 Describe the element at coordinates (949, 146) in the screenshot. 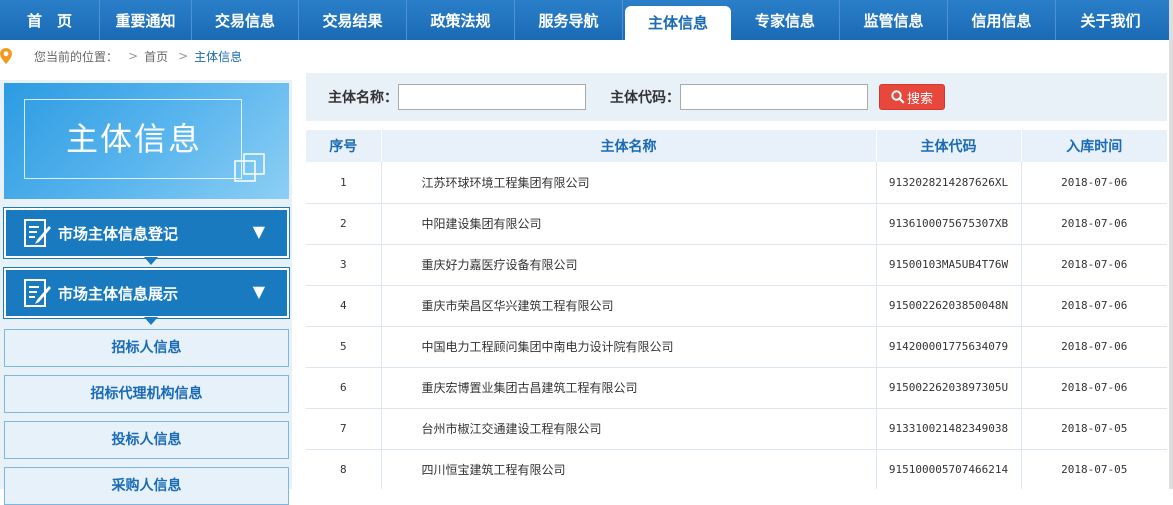

I see `column-header-code: 主体代码` at that location.